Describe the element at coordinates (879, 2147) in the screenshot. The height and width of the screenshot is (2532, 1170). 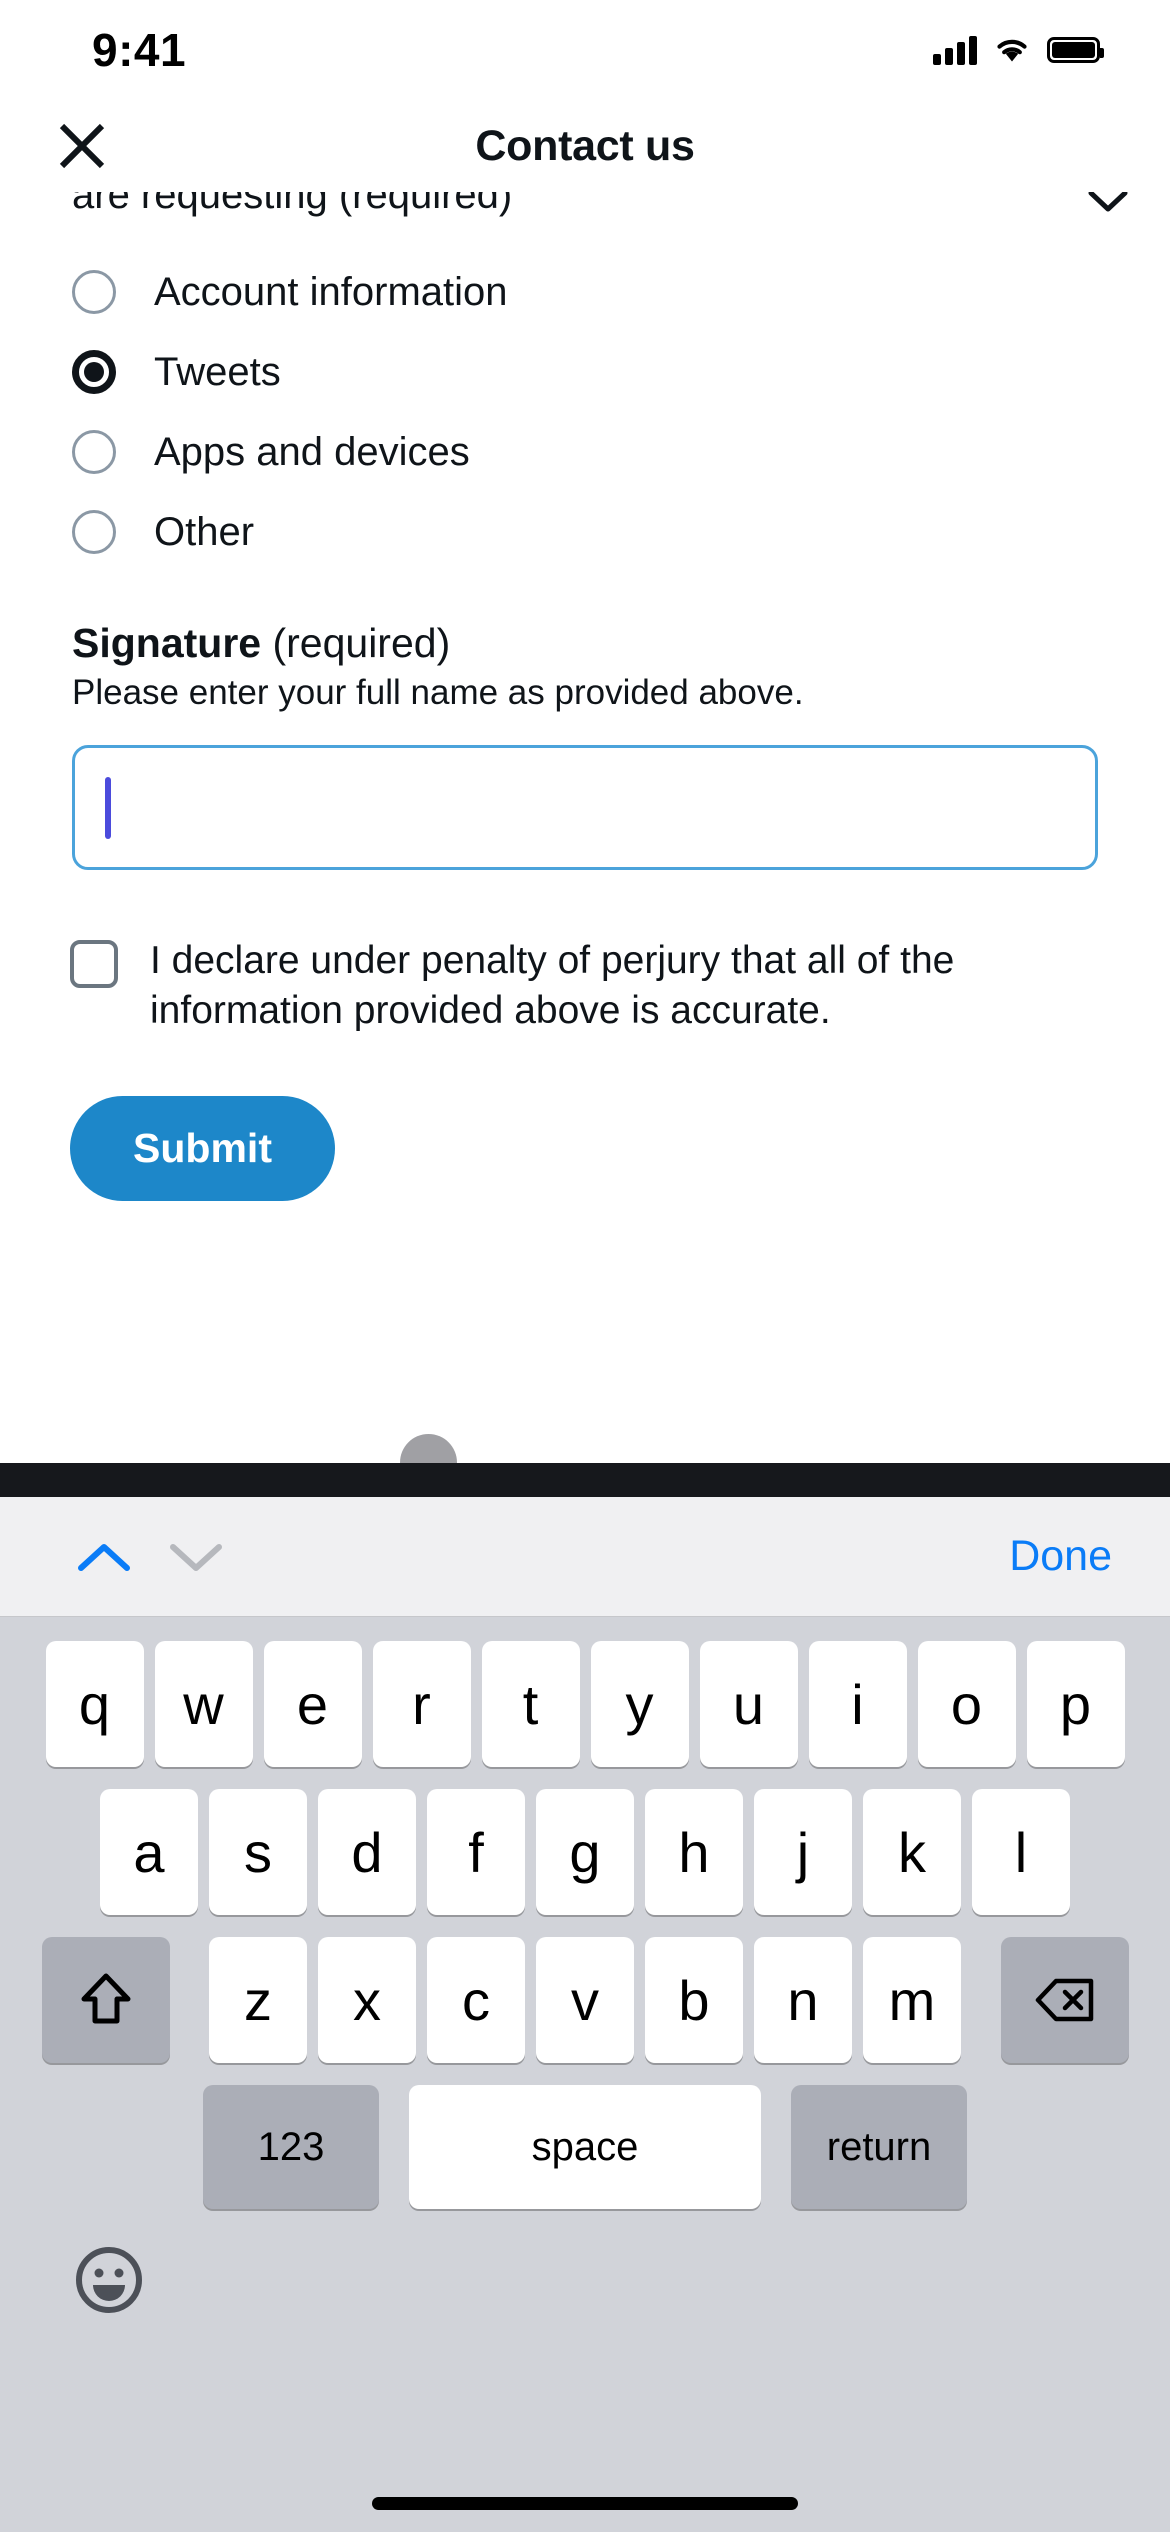
I see `key-return: return` at that location.